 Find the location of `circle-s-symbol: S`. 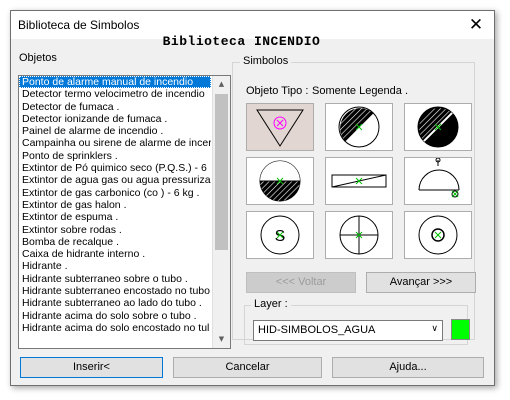

circle-s-symbol: S is located at coordinates (280, 235).